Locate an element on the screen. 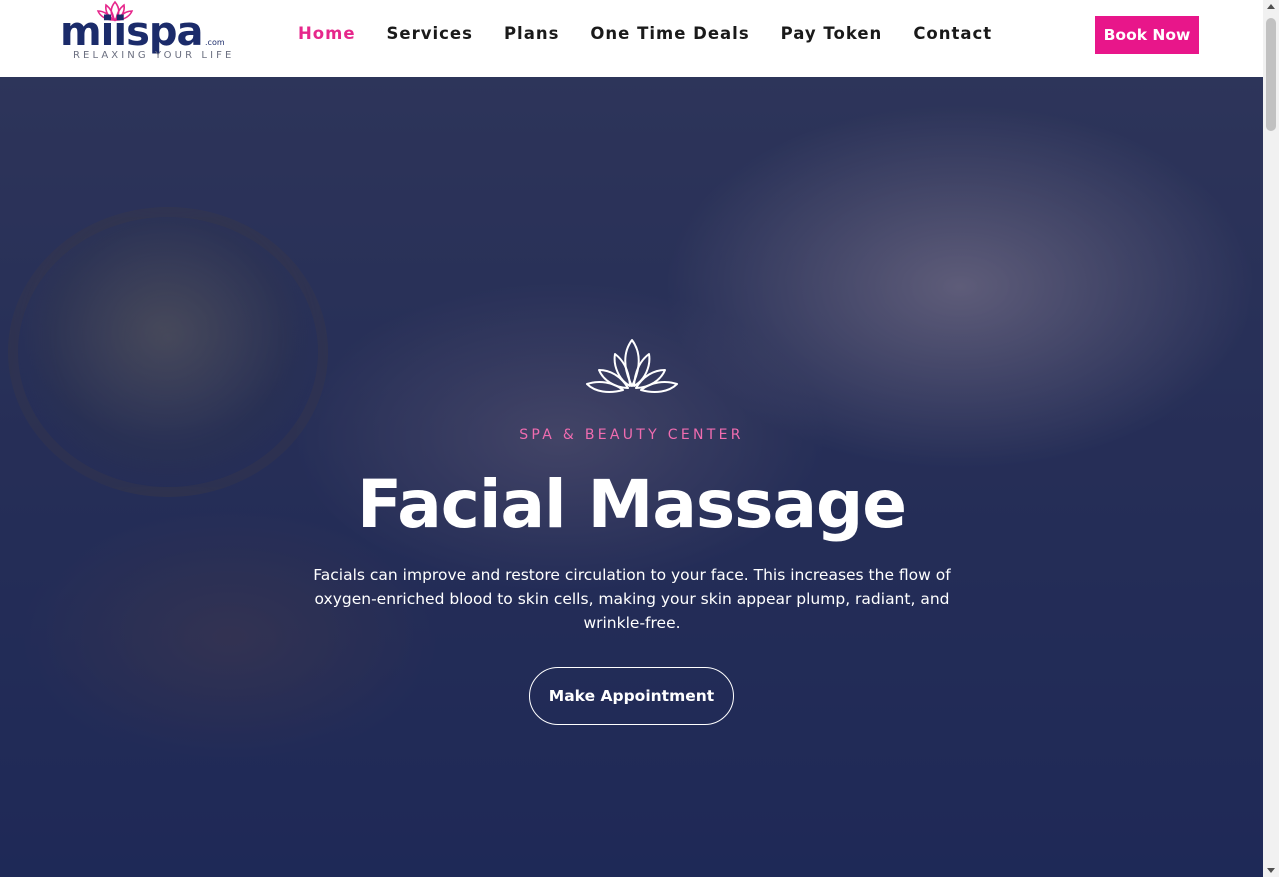  nav-pay-token: Pay Token is located at coordinates (832, 34).